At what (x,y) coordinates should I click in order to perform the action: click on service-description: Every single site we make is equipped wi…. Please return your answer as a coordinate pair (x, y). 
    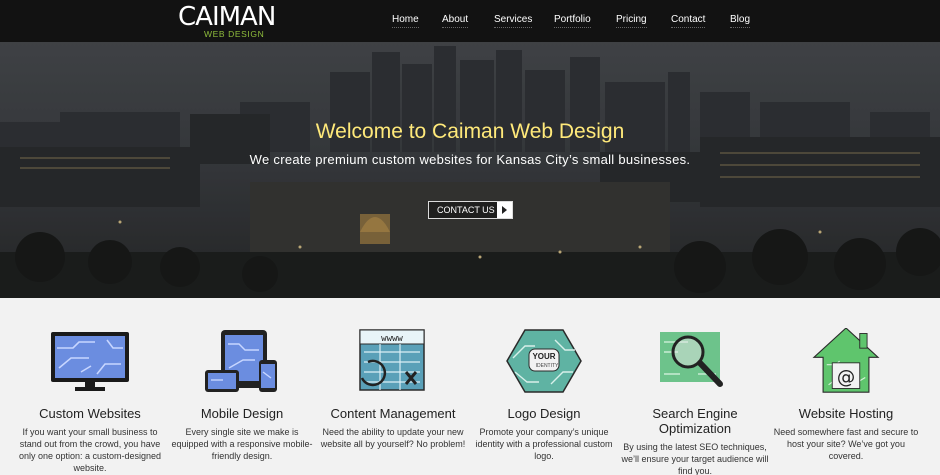
    Looking at the image, I should click on (242, 444).